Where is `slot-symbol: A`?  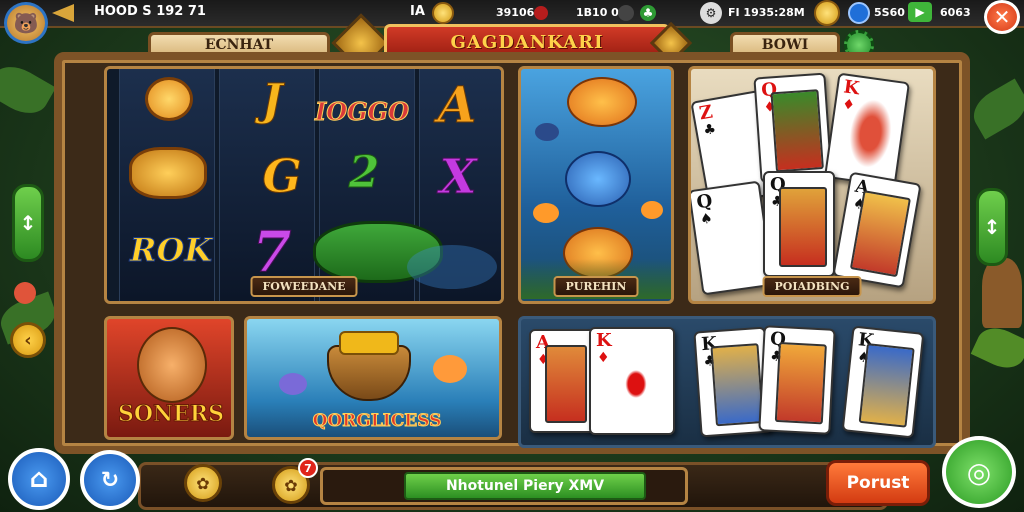 slot-symbol: A is located at coordinates (457, 105).